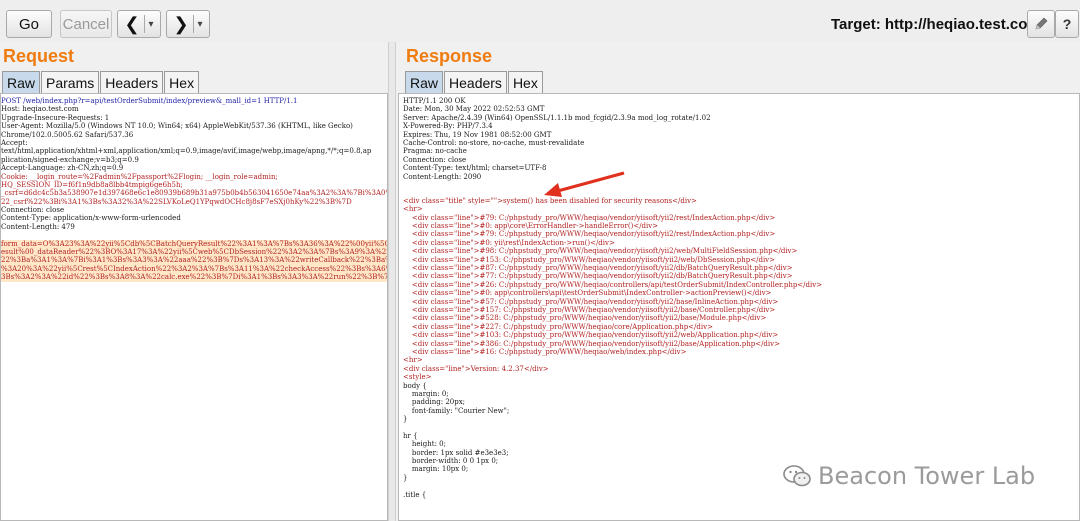  I want to click on response-headers-line: Connection: close, so click(435, 159).